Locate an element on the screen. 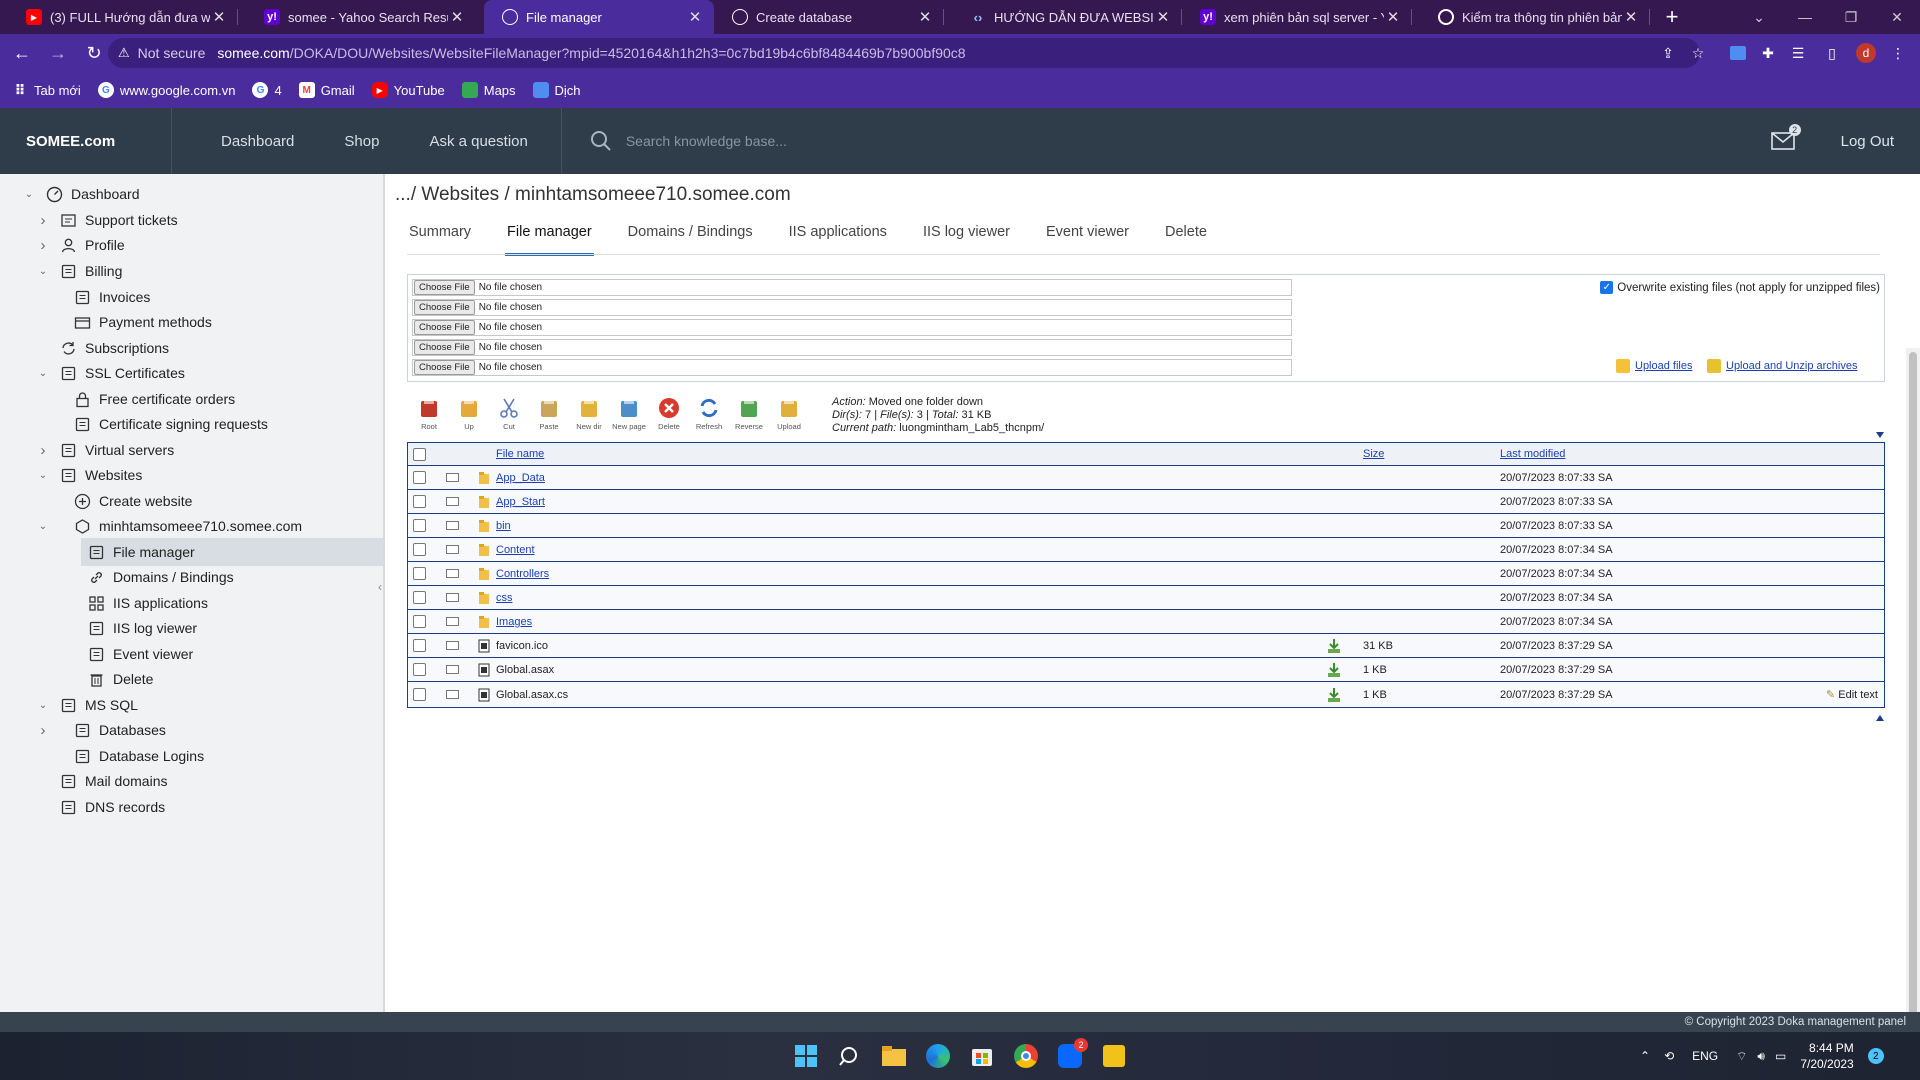  toolbar-paste-button: Paste is located at coordinates (549, 418).